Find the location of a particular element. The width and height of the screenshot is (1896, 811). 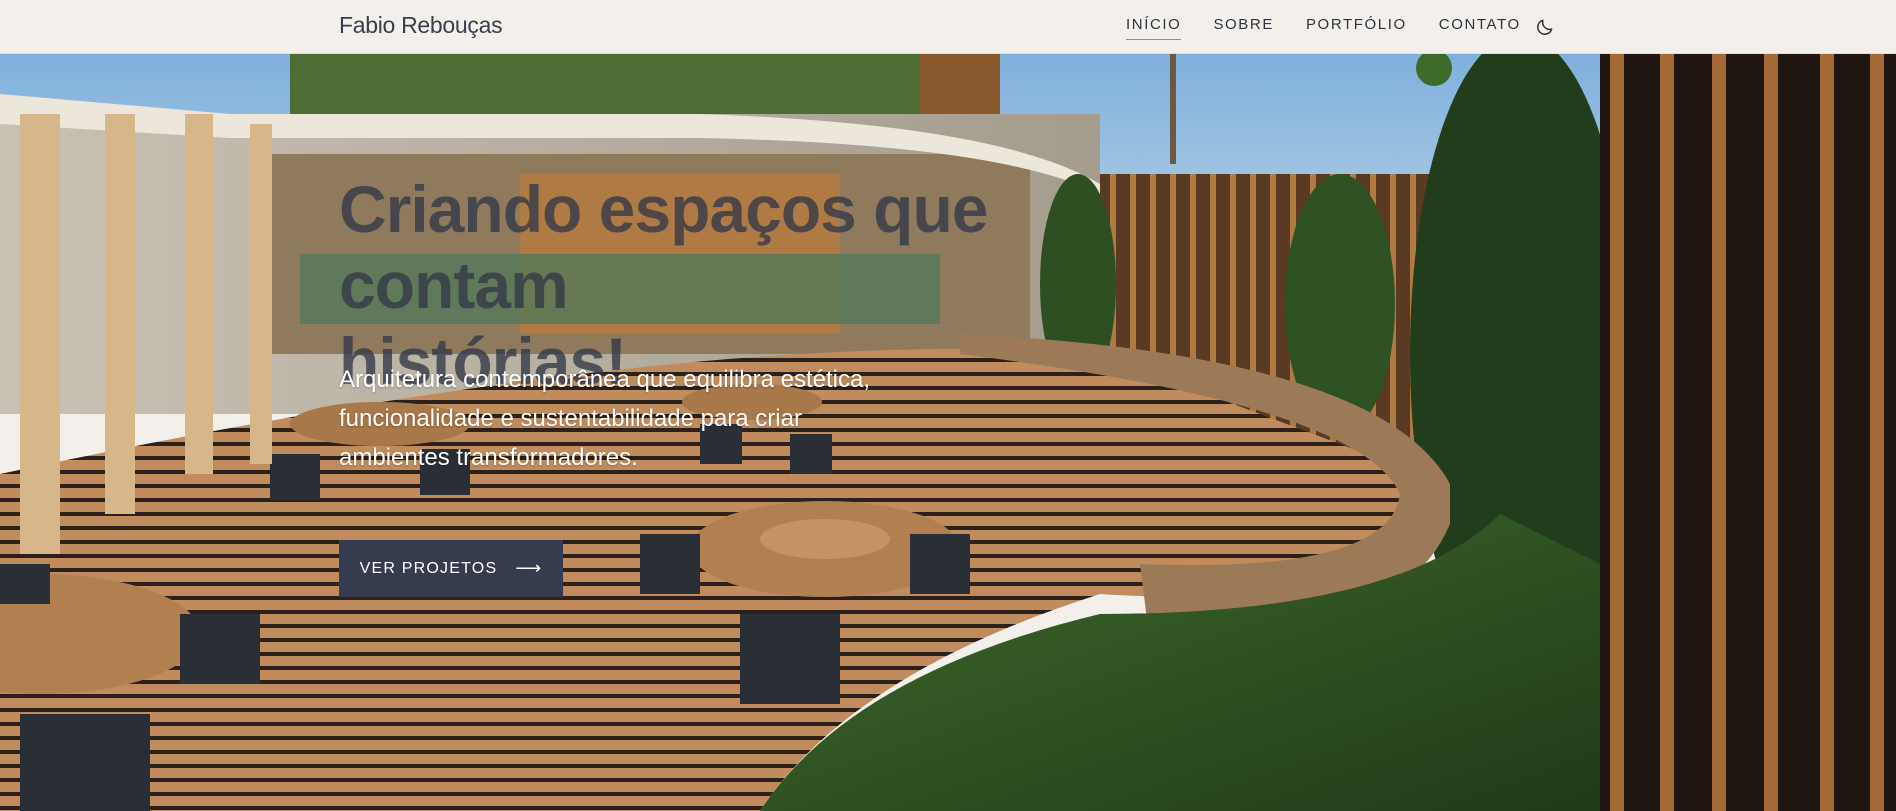

nav-item-sobre: SOBRE is located at coordinates (1243, 28).